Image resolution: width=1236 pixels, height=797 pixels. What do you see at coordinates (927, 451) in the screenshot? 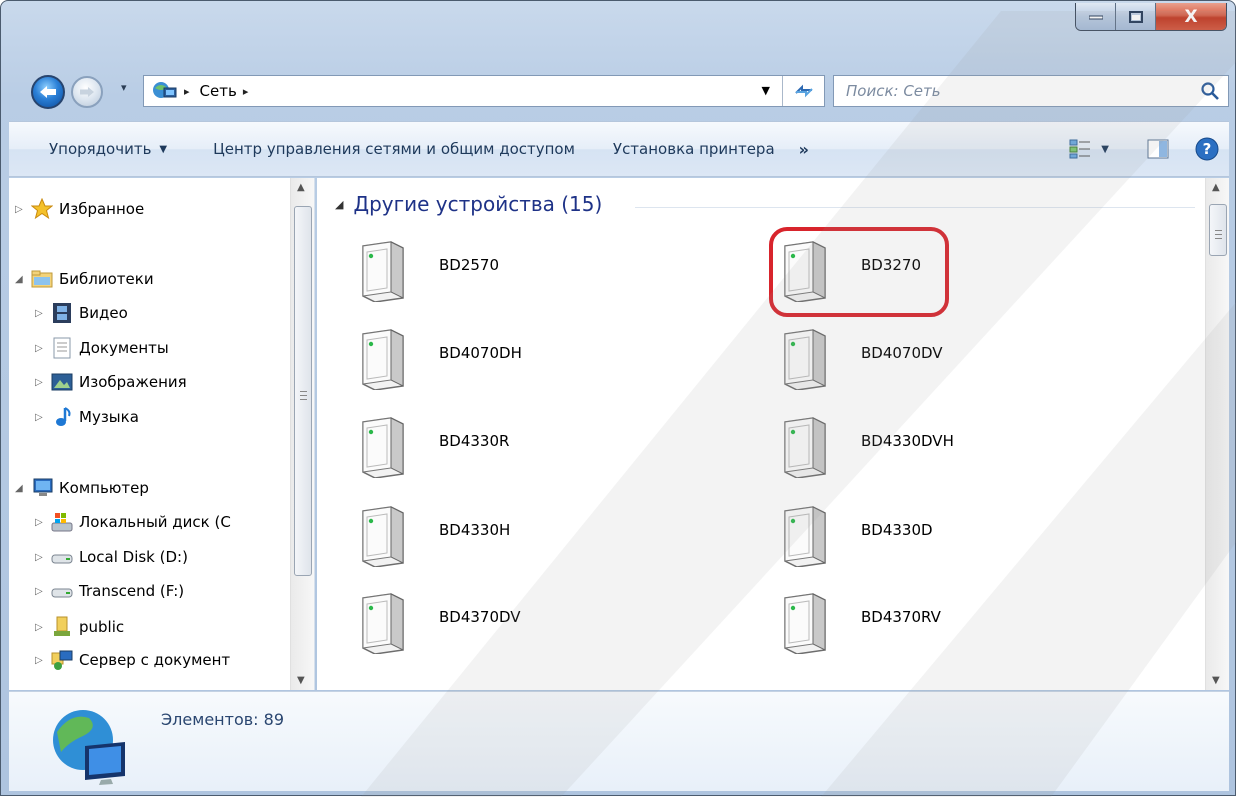
I see `device-item: BD4330DVH` at bounding box center [927, 451].